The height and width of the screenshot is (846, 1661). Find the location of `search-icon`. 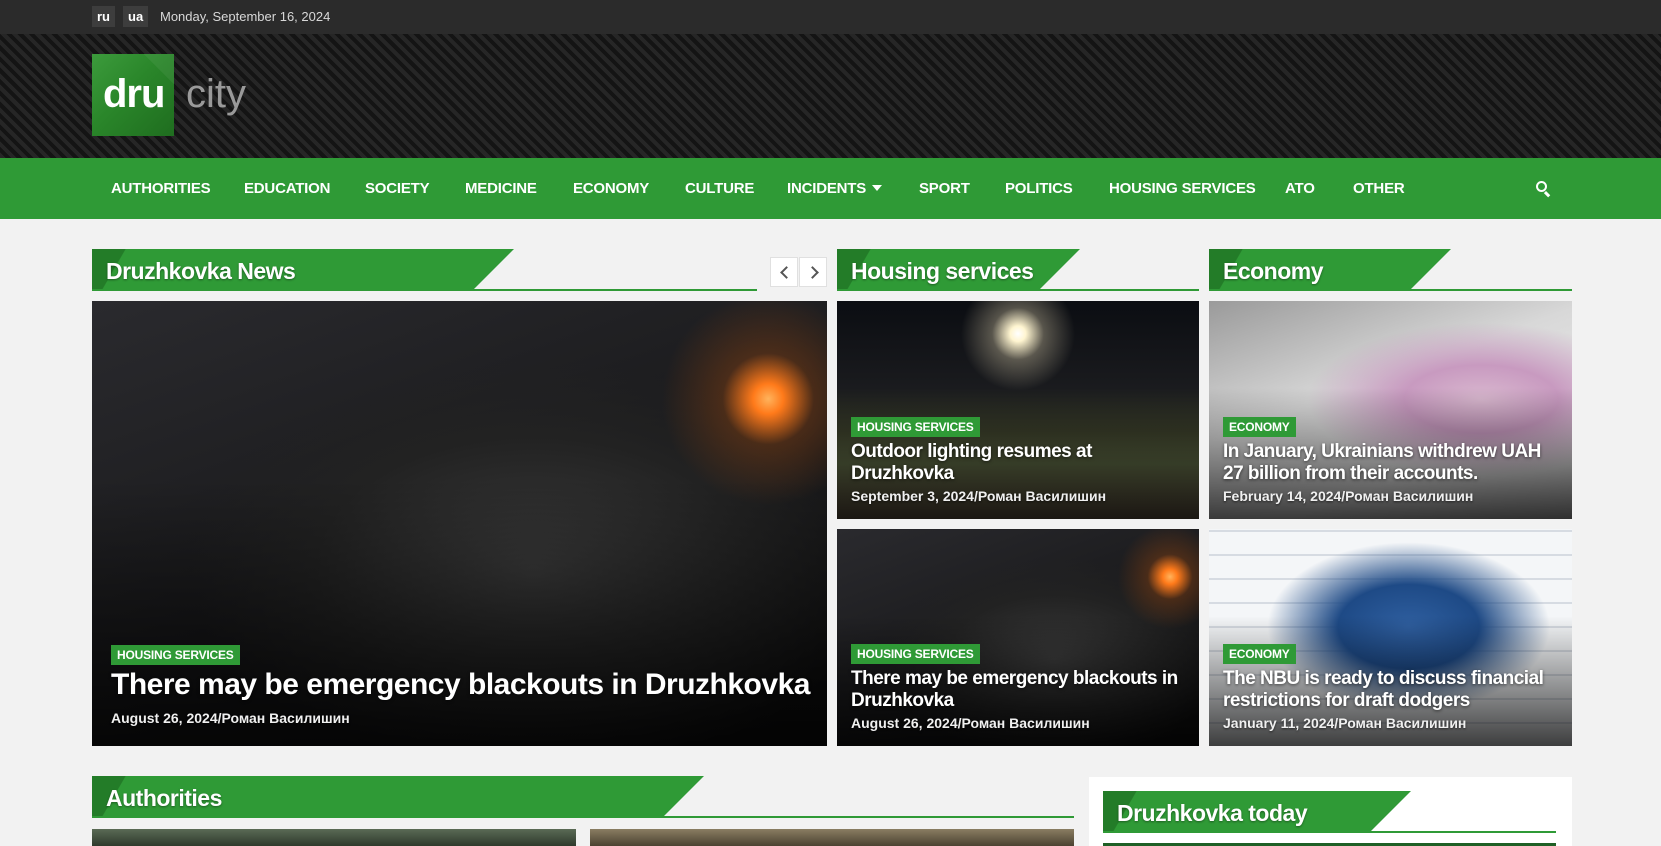

search-icon is located at coordinates (1544, 189).